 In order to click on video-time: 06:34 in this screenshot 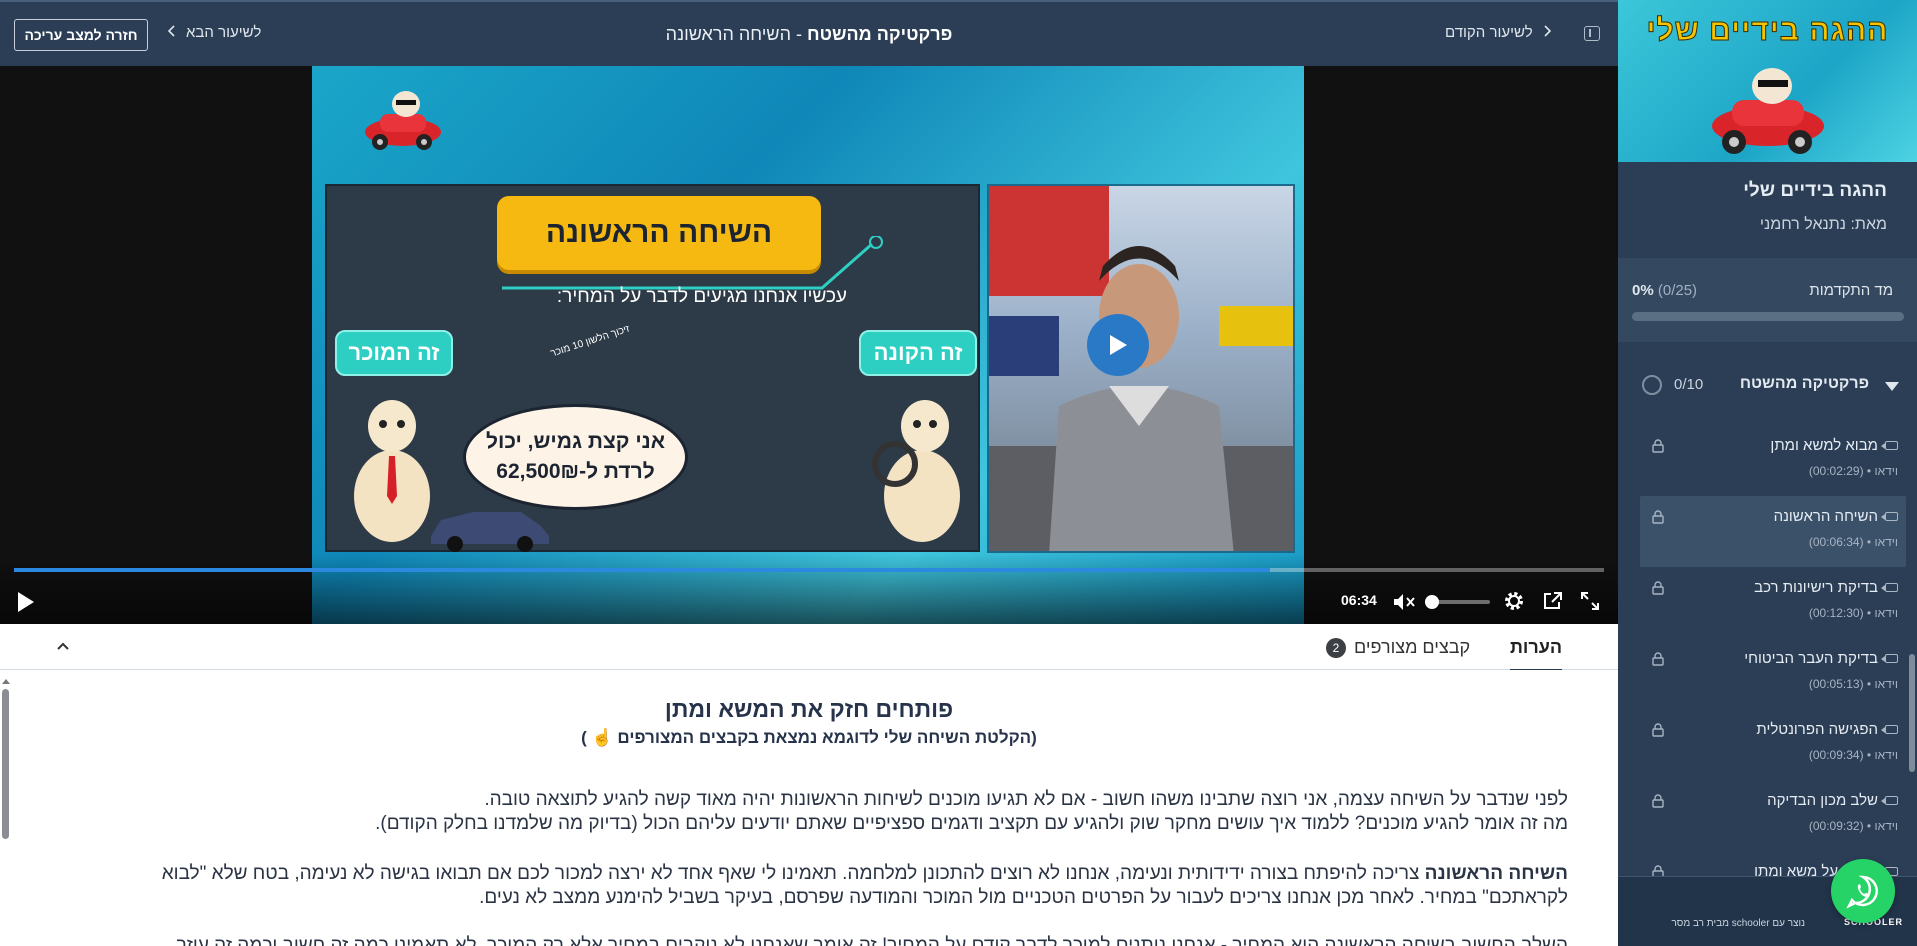, I will do `click(1359, 600)`.